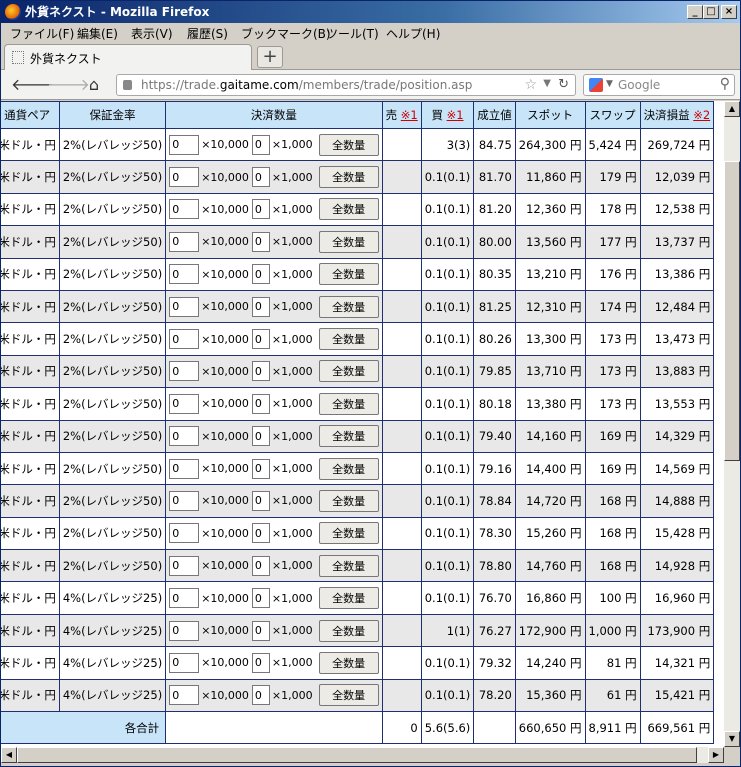 The height and width of the screenshot is (767, 741). I want to click on scroll-left-icon: ◀, so click(9, 755).